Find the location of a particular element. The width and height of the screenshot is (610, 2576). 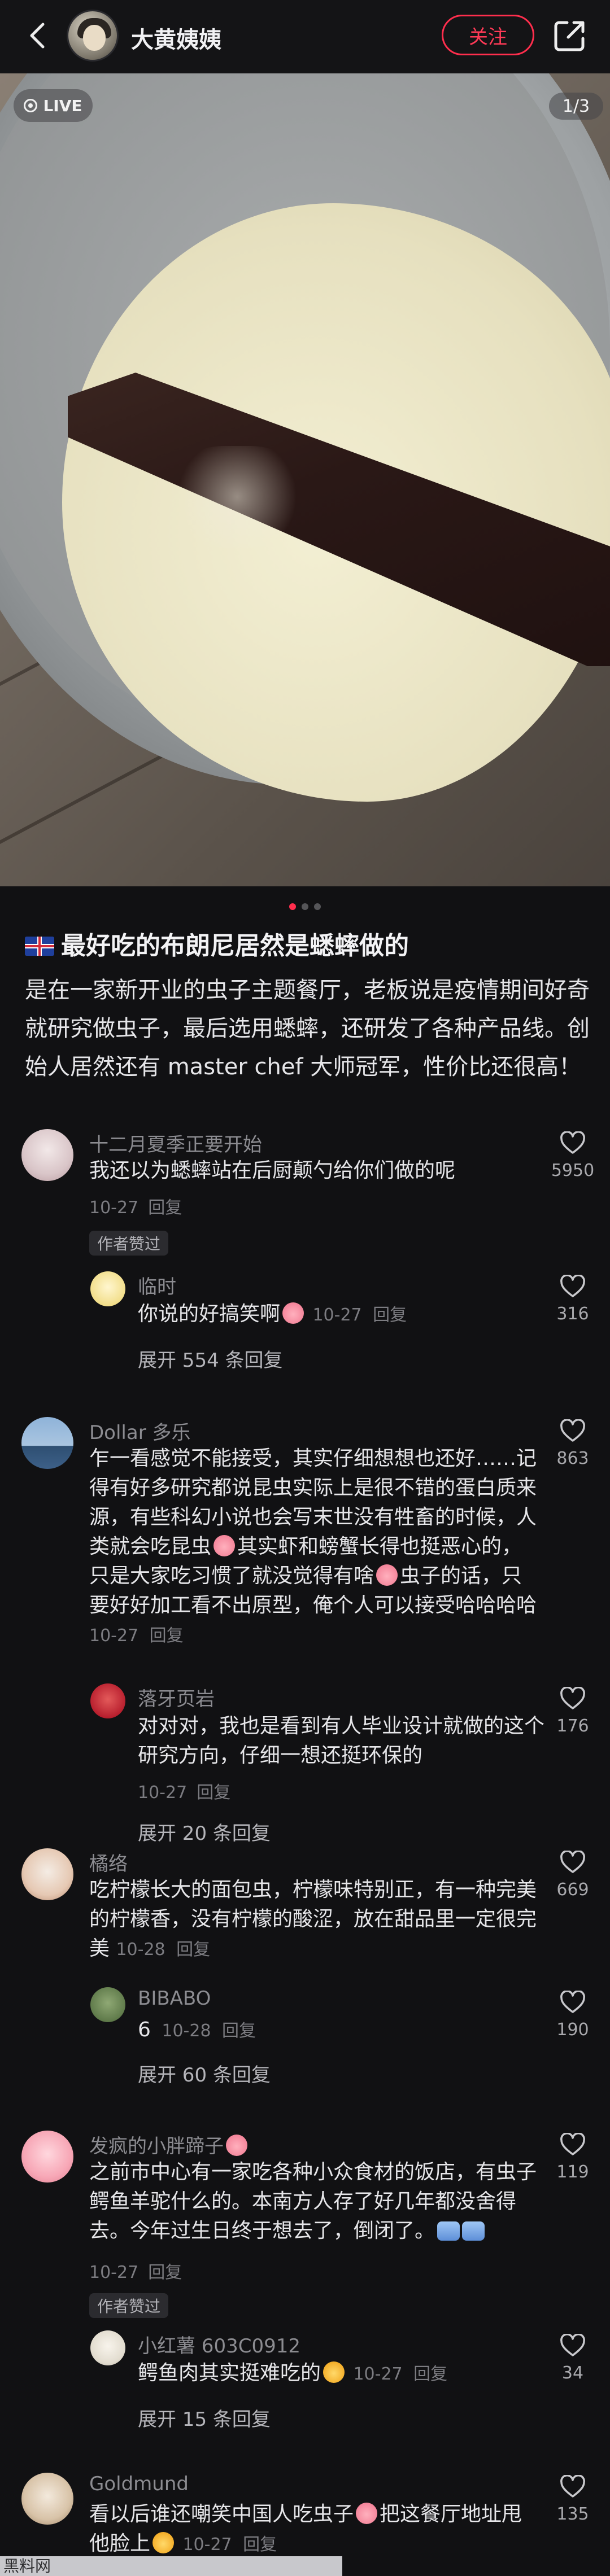

like-count: 316 is located at coordinates (572, 1314).